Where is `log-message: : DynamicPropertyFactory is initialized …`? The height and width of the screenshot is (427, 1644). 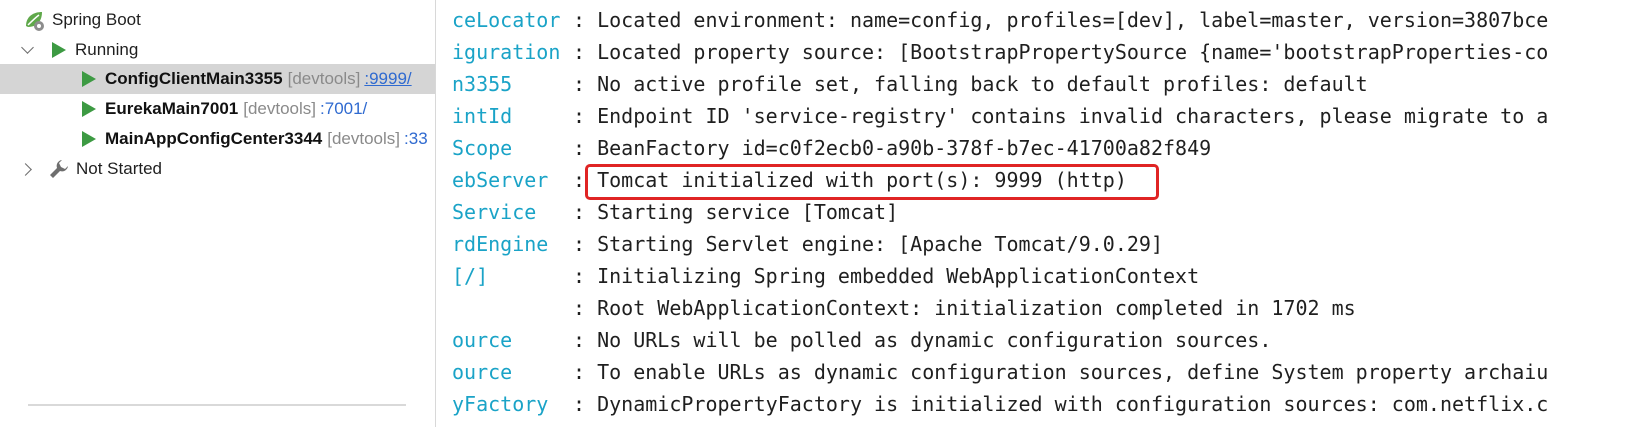
log-message: : DynamicPropertyFactory is initialized … is located at coordinates (1061, 404).